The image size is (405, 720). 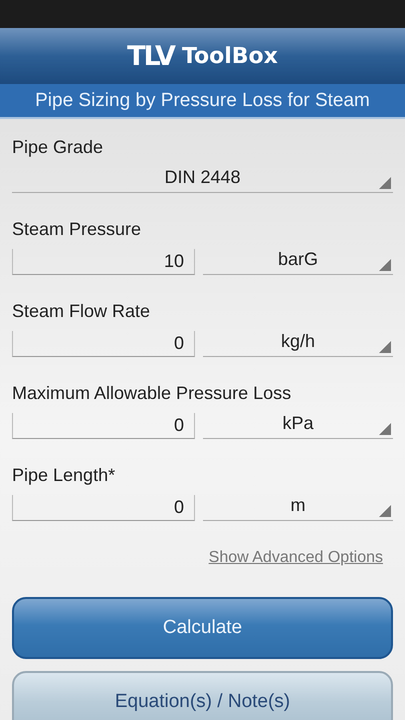 I want to click on app-title: ToolBox, so click(x=230, y=56).